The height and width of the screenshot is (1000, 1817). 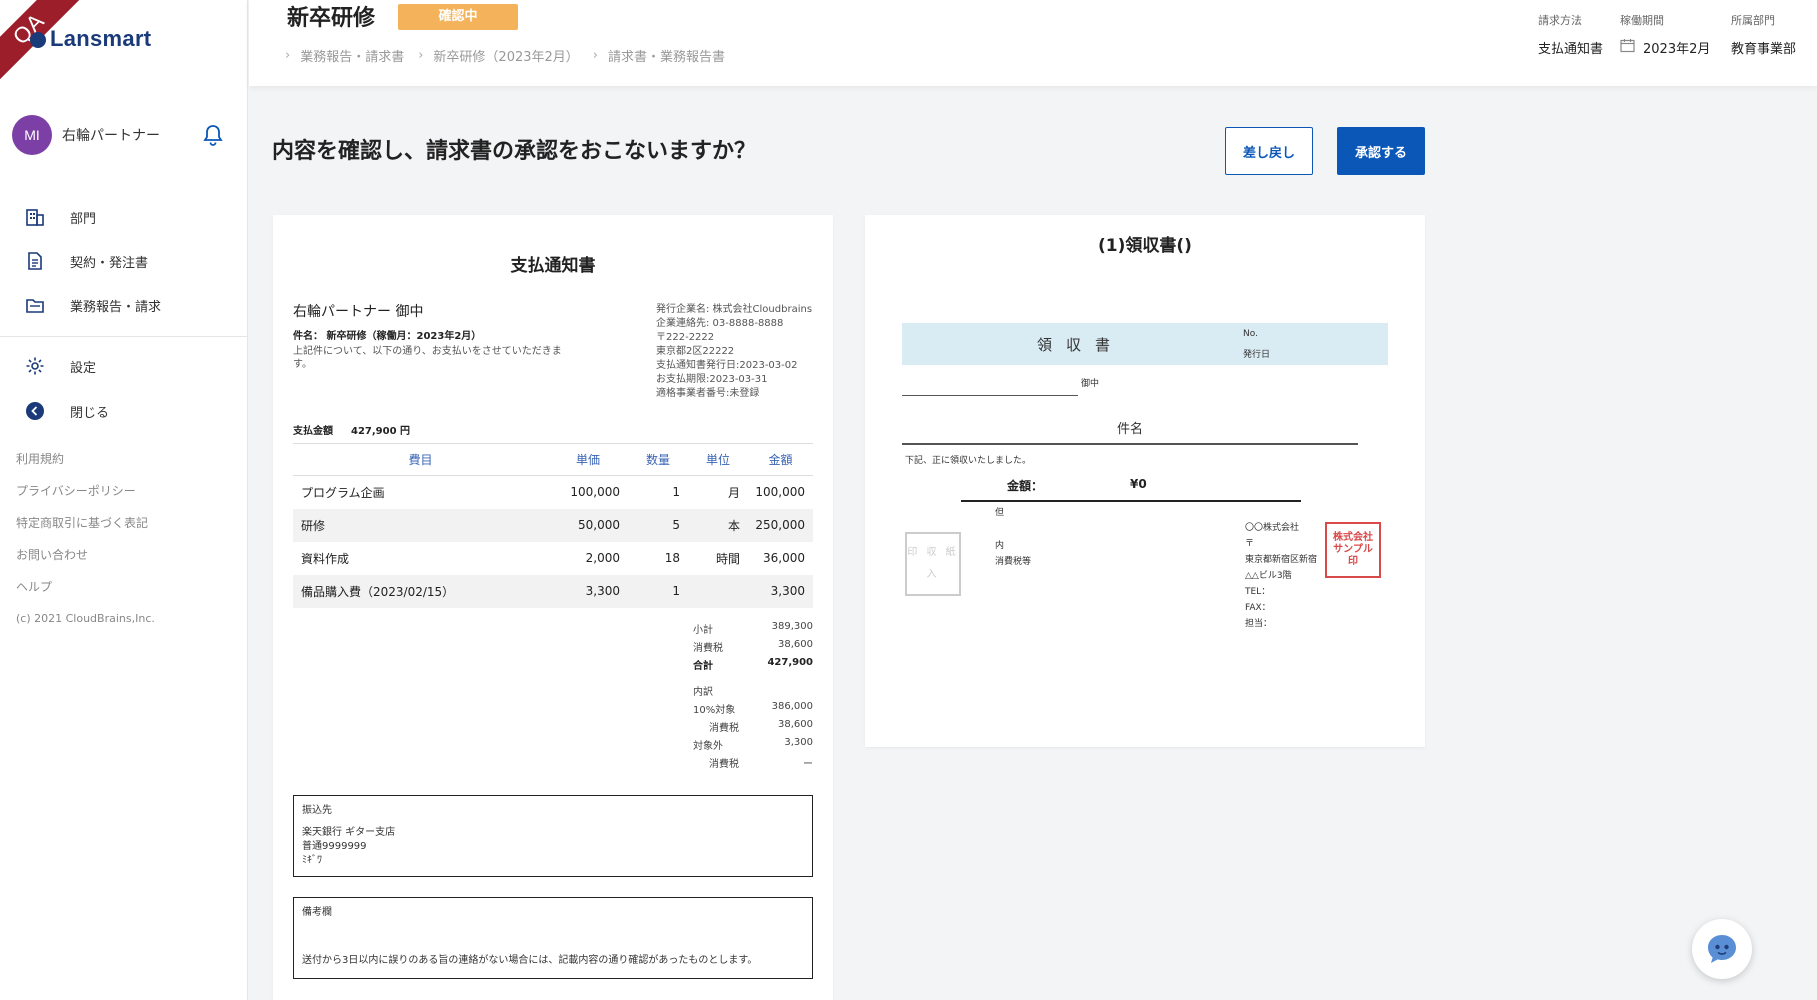 I want to click on bank-heading: 振込先, so click(x=317, y=810).